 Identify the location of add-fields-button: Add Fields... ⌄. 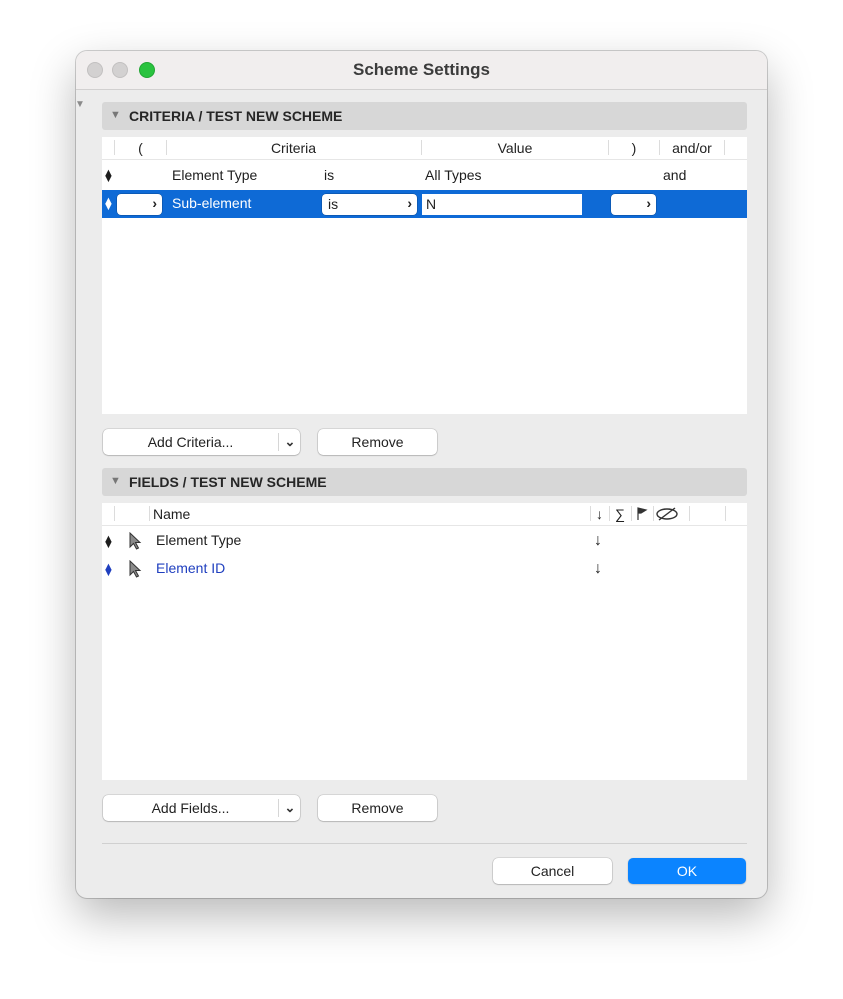
(201, 808).